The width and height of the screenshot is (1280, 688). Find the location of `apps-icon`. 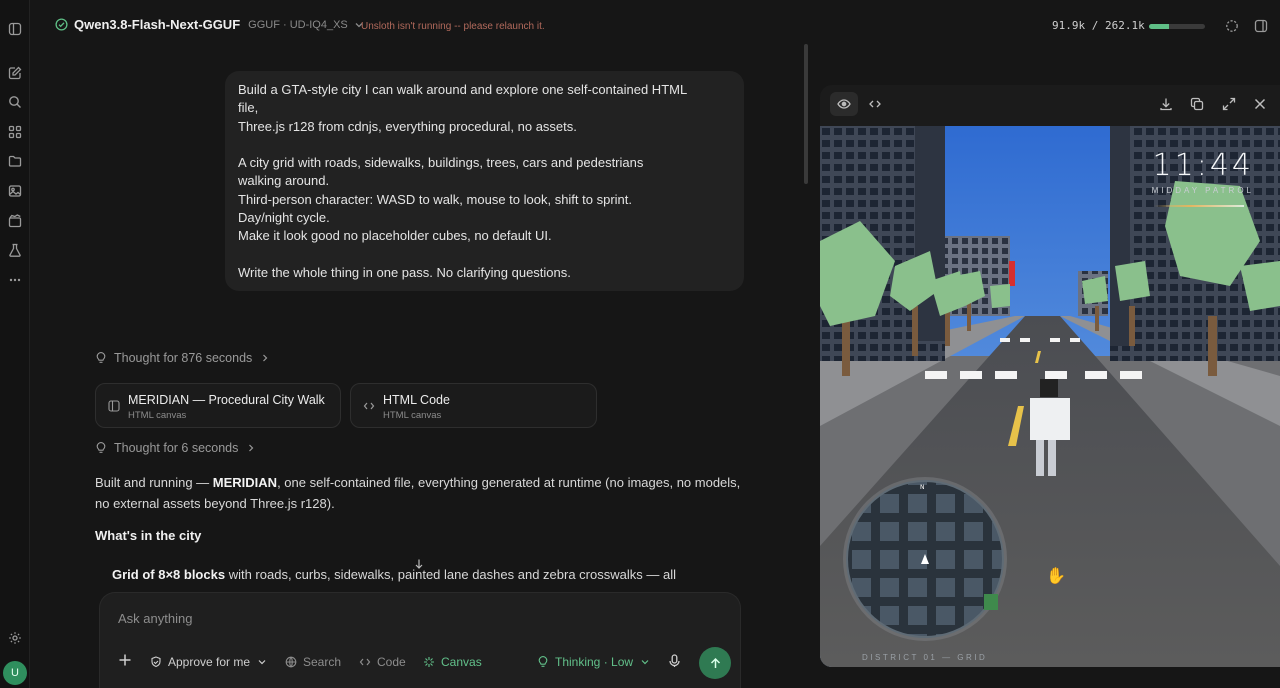

apps-icon is located at coordinates (15, 132).